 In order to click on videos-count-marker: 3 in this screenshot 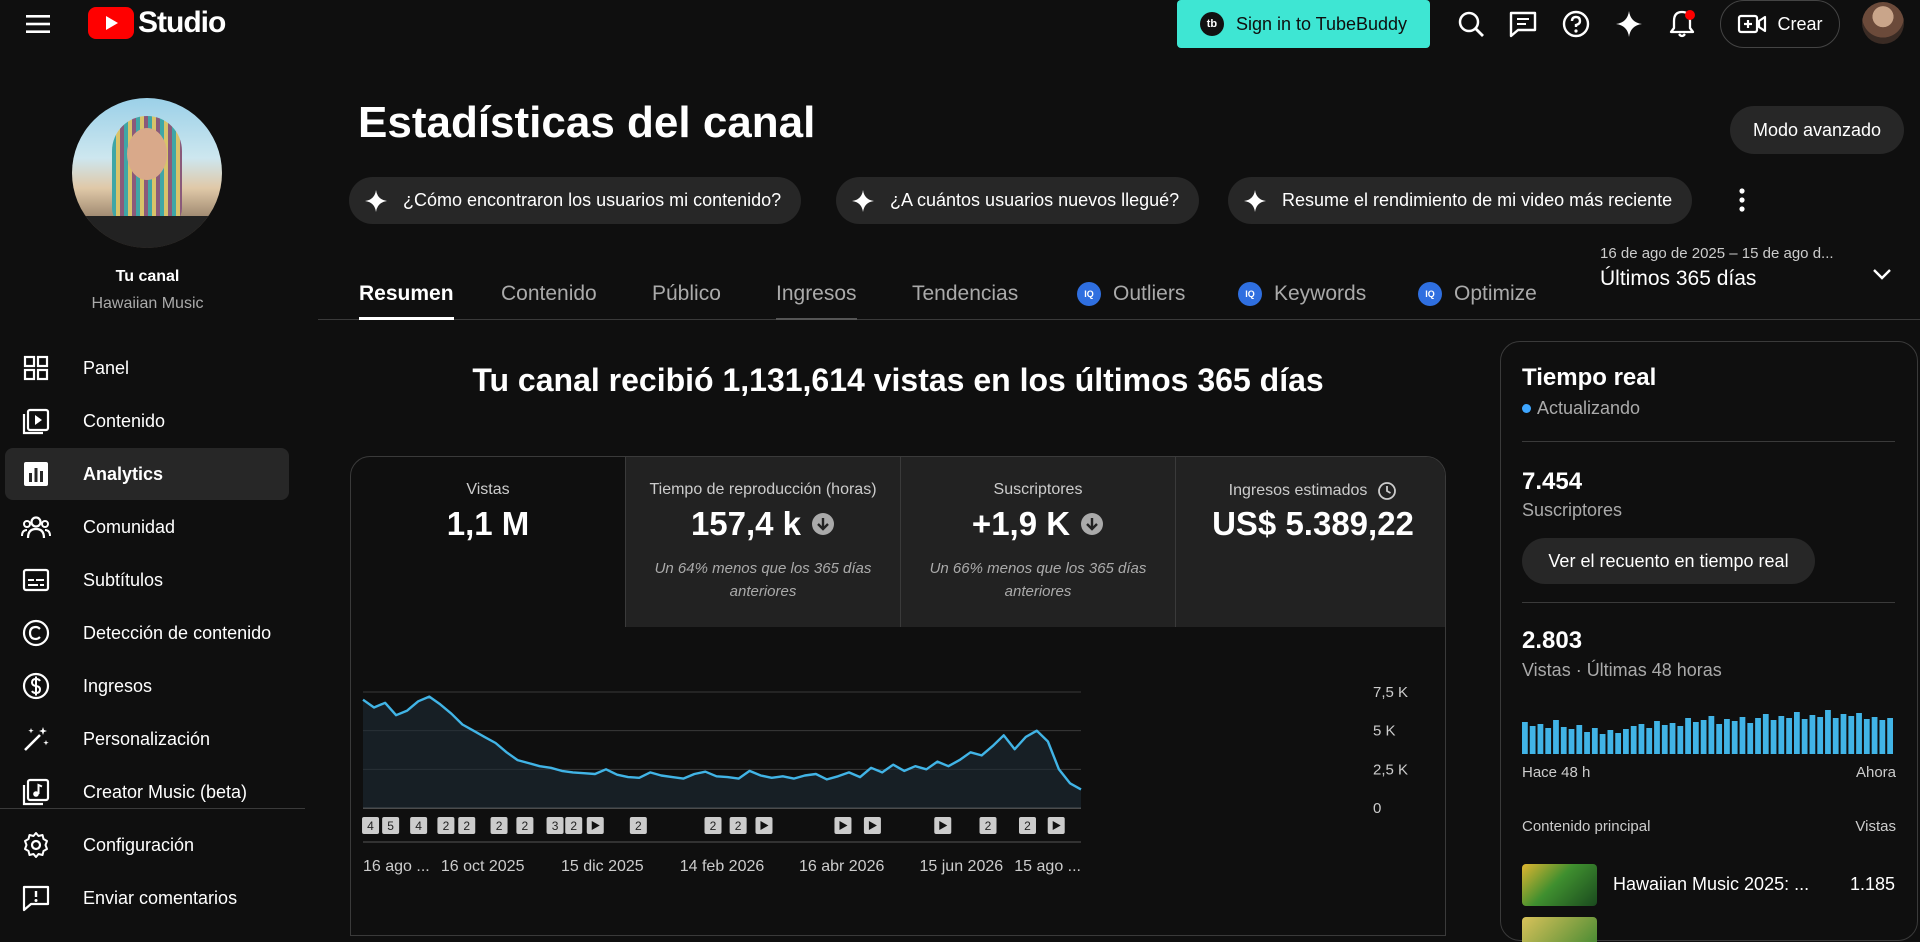, I will do `click(555, 825)`.